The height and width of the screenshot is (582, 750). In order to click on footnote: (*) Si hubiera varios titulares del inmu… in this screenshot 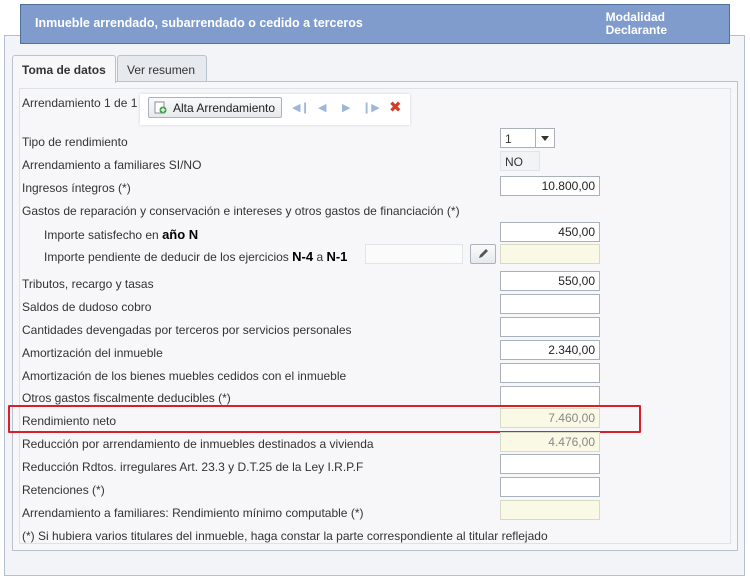, I will do `click(285, 536)`.